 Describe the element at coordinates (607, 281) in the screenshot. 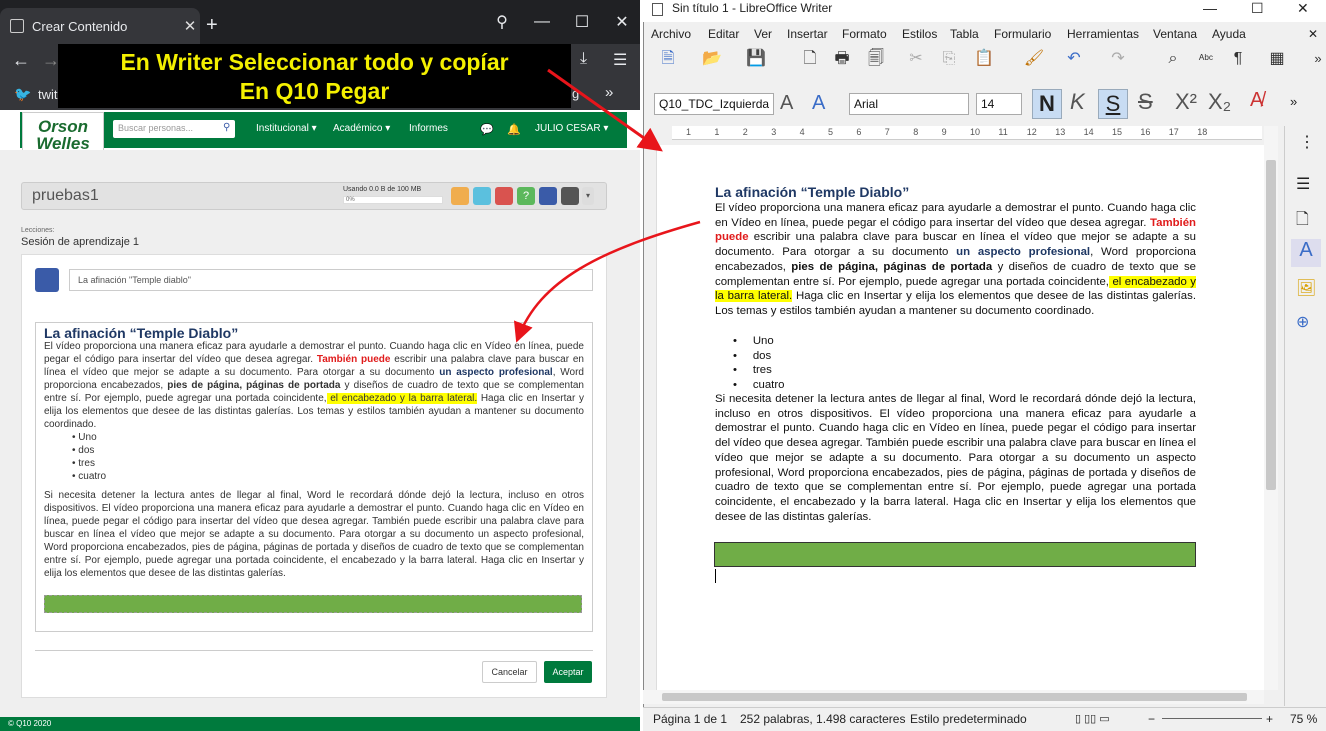

I see `arrow-to-q10` at that location.